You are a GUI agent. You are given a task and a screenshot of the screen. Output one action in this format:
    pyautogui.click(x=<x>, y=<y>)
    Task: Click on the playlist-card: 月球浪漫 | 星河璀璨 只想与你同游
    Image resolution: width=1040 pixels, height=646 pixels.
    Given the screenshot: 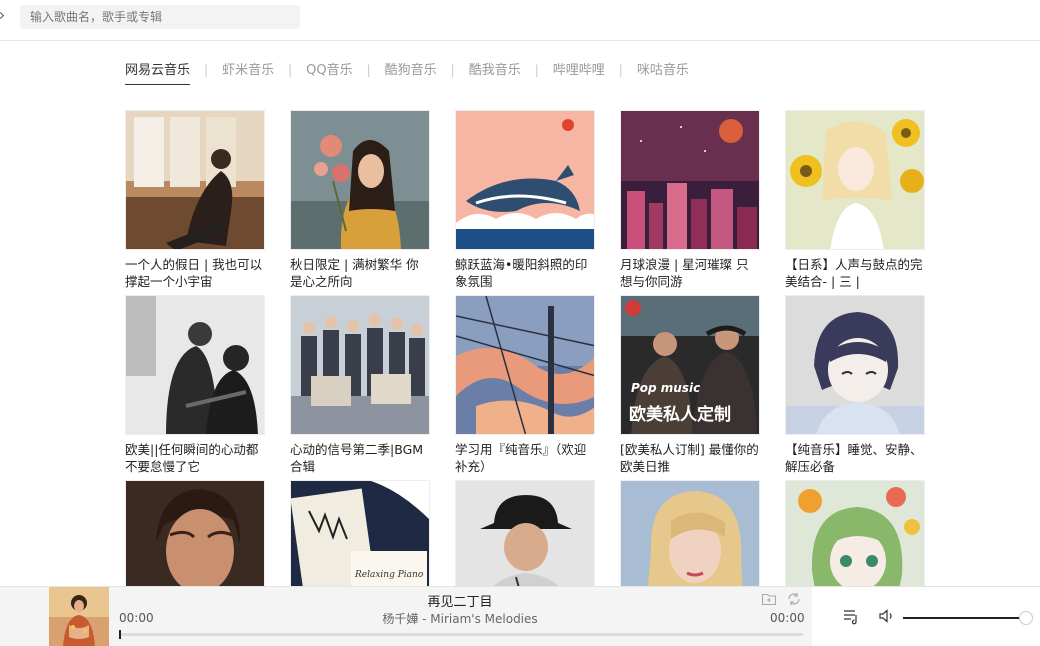 What is the action you would take?
    pyautogui.click(x=690, y=200)
    